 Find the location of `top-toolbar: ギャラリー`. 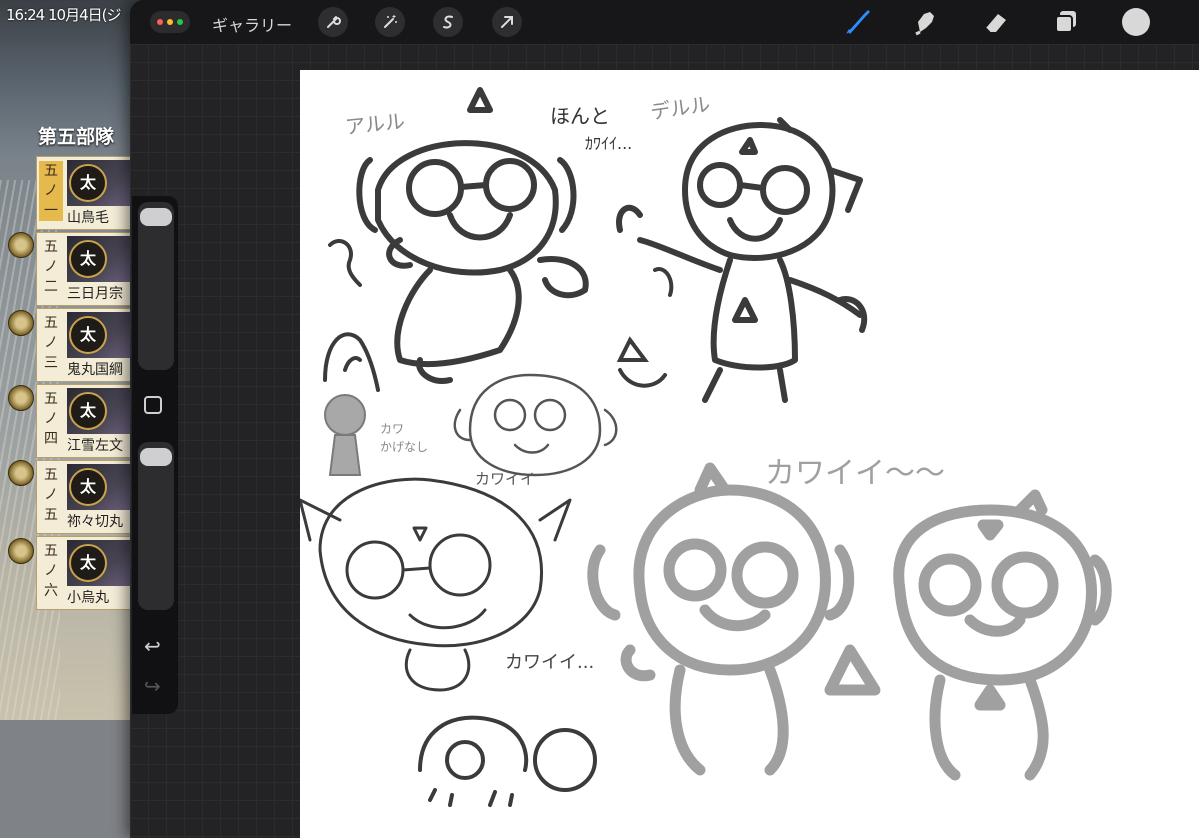

top-toolbar: ギャラリー is located at coordinates (664, 22).